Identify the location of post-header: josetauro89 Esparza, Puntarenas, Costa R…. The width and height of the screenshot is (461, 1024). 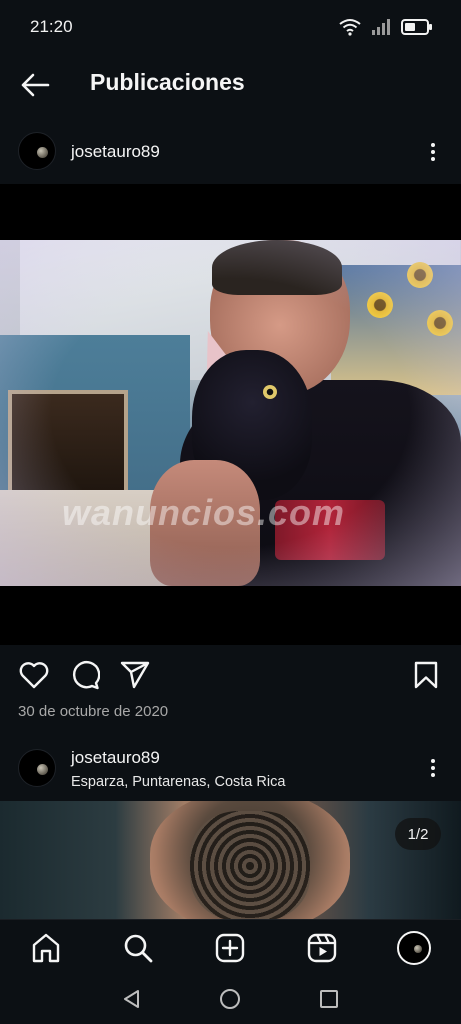
(230, 772).